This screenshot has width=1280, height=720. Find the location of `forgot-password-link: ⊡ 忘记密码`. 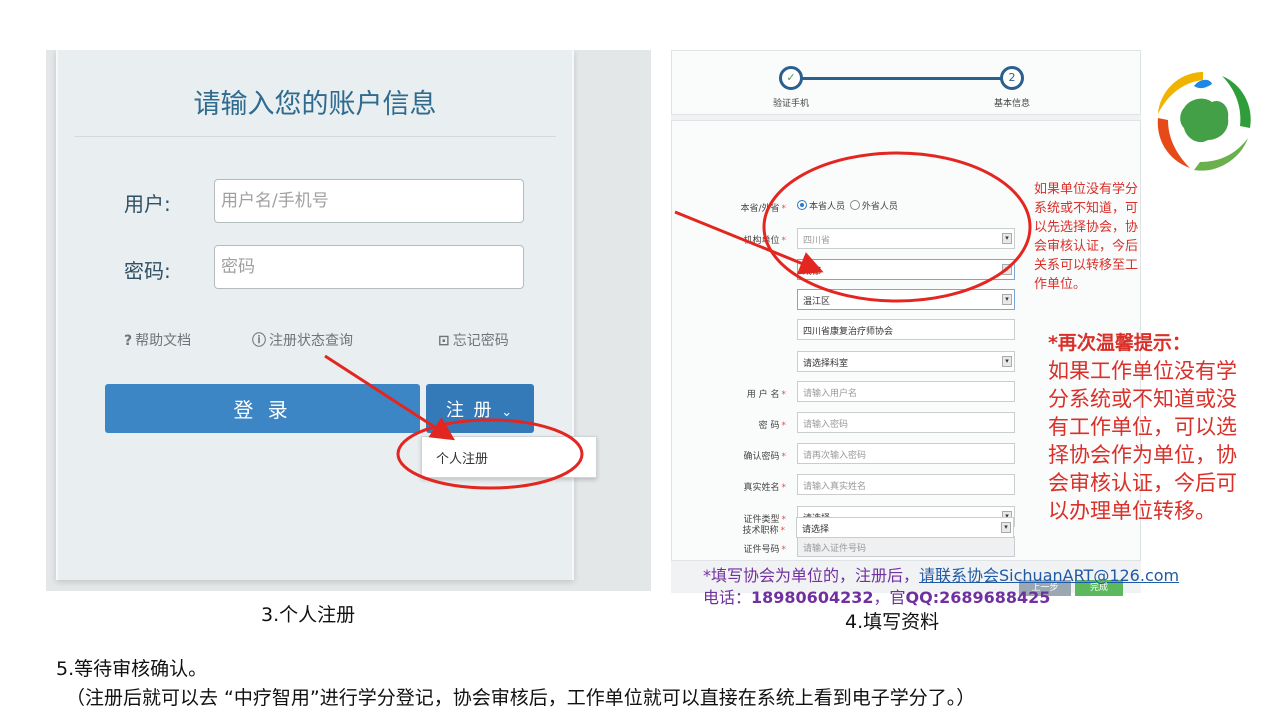

forgot-password-link: ⊡ 忘记密码 is located at coordinates (473, 340).